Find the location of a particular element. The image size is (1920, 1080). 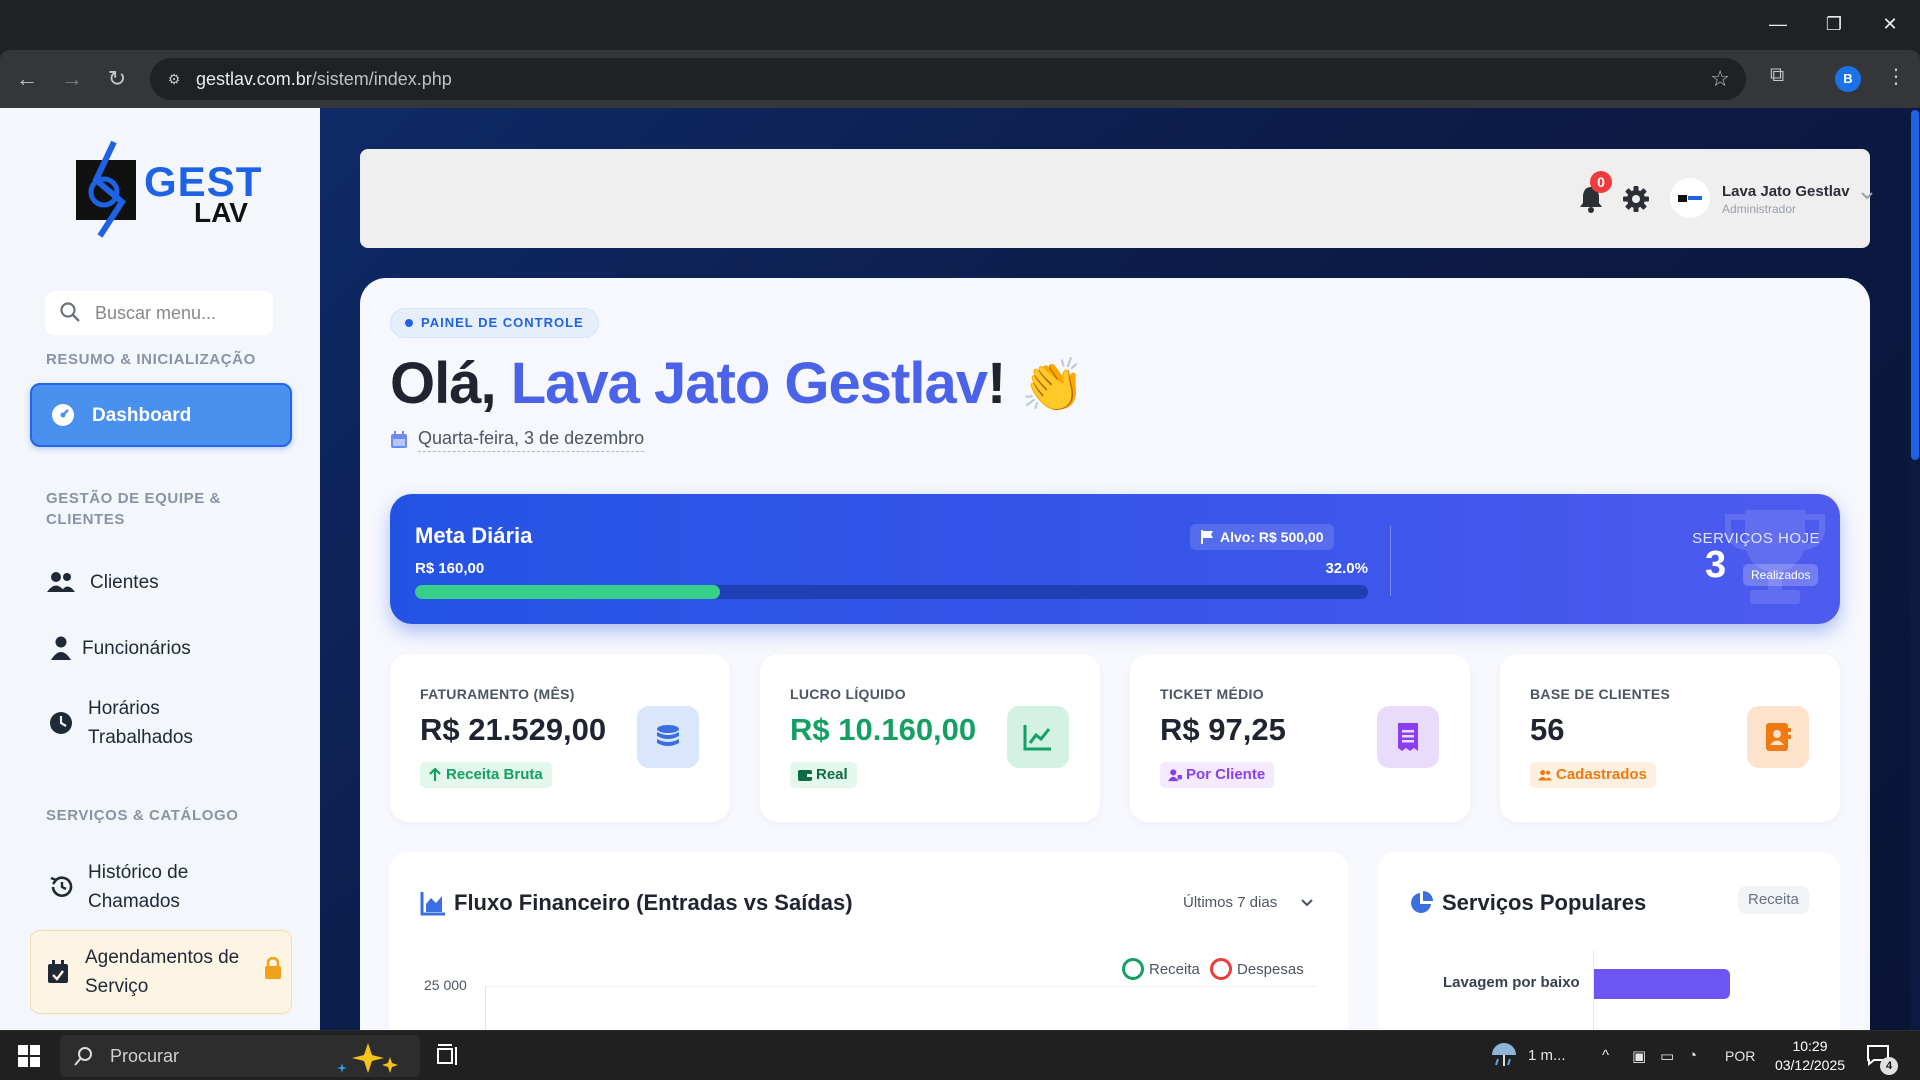

goal-current: R$ 160,00 is located at coordinates (450, 568).